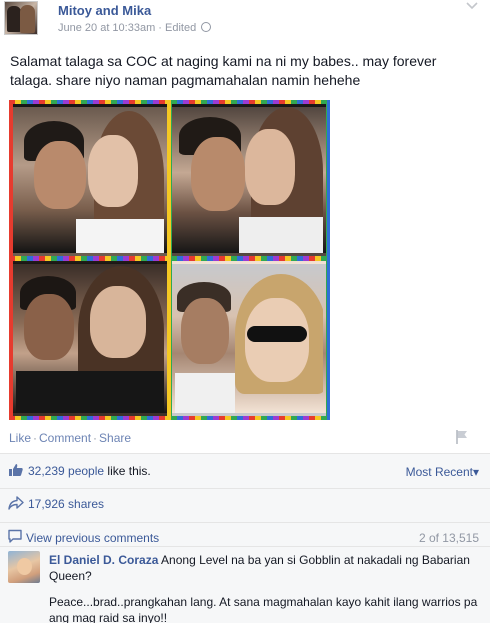 The image size is (490, 623). I want to click on likes-suffix: like this., so click(127, 471).